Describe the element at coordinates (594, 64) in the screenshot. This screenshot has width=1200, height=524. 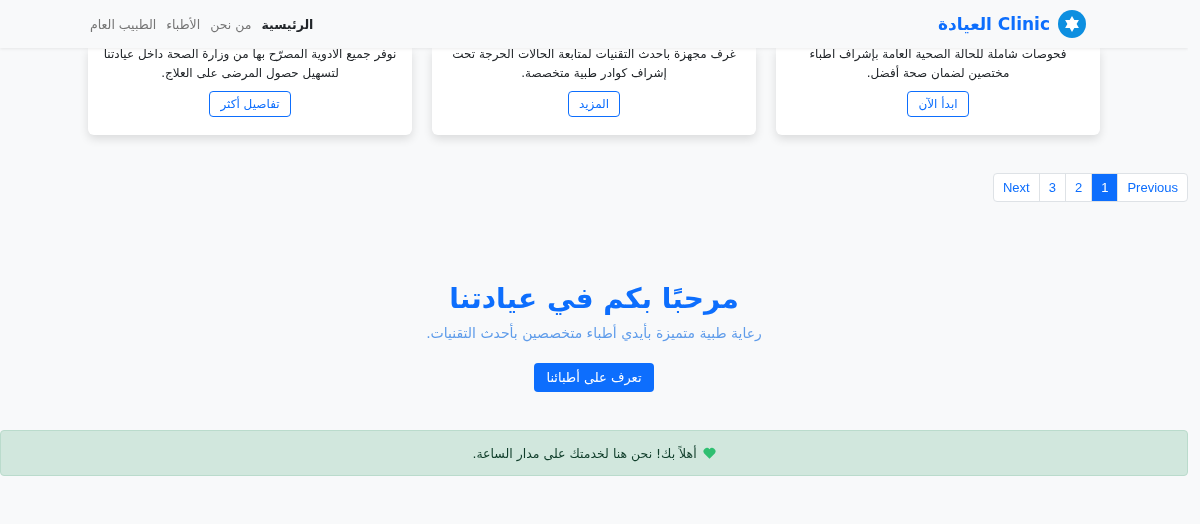
I see `card-text: غرف مجهزة باحدث التقنيات لمتابعة الحالات الحرجة تحت إشراف كوادر طبية متخصصة.` at that location.